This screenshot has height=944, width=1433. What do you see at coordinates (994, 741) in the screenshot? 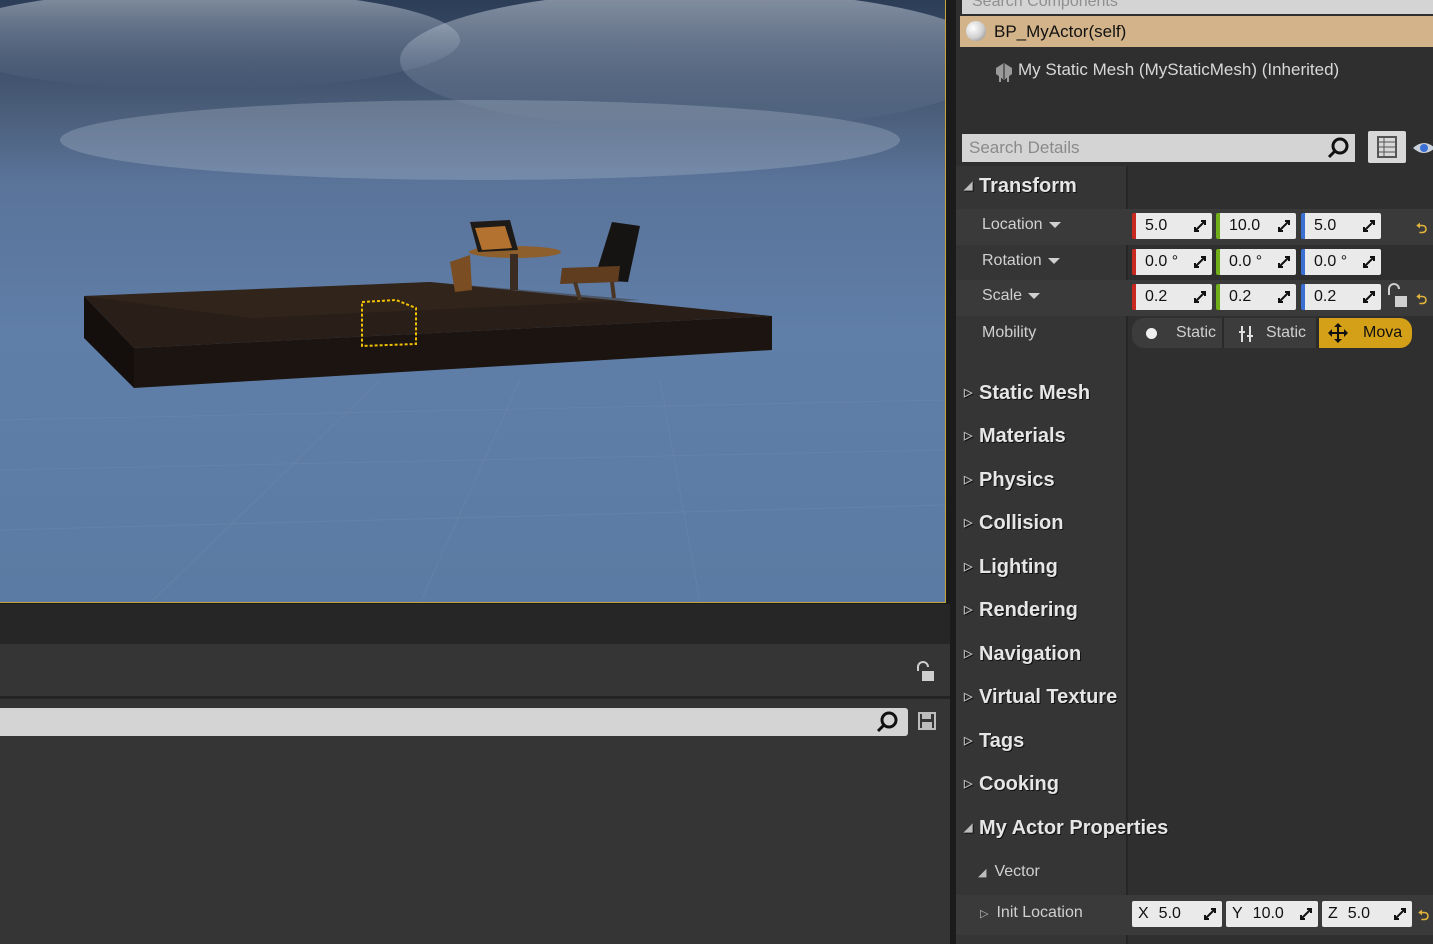
I see `category-tags: ▷ Tags` at bounding box center [994, 741].